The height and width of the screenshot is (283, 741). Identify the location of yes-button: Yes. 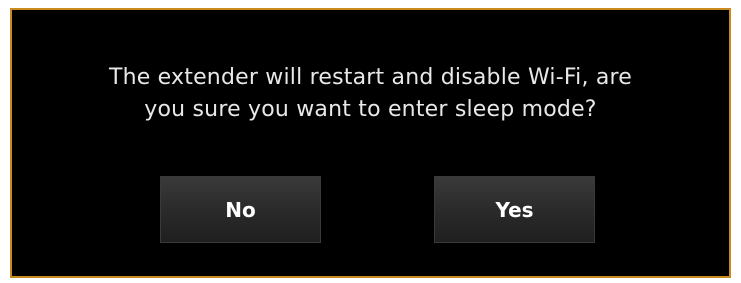
(514, 209).